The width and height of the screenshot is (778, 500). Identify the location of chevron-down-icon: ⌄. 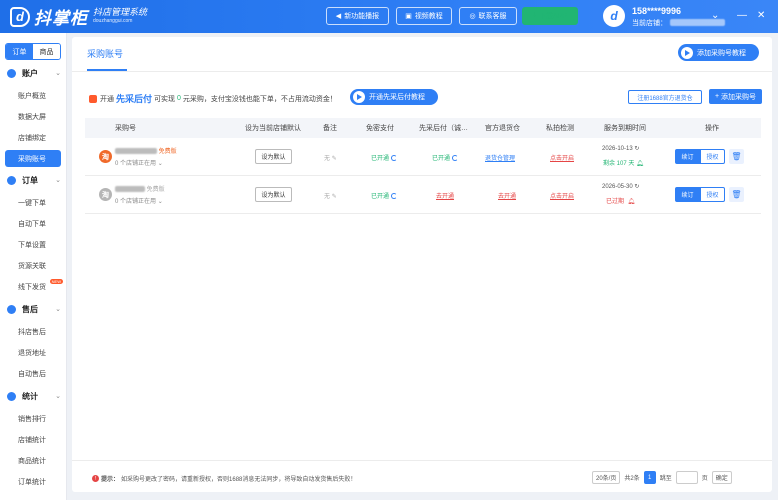
(58, 73).